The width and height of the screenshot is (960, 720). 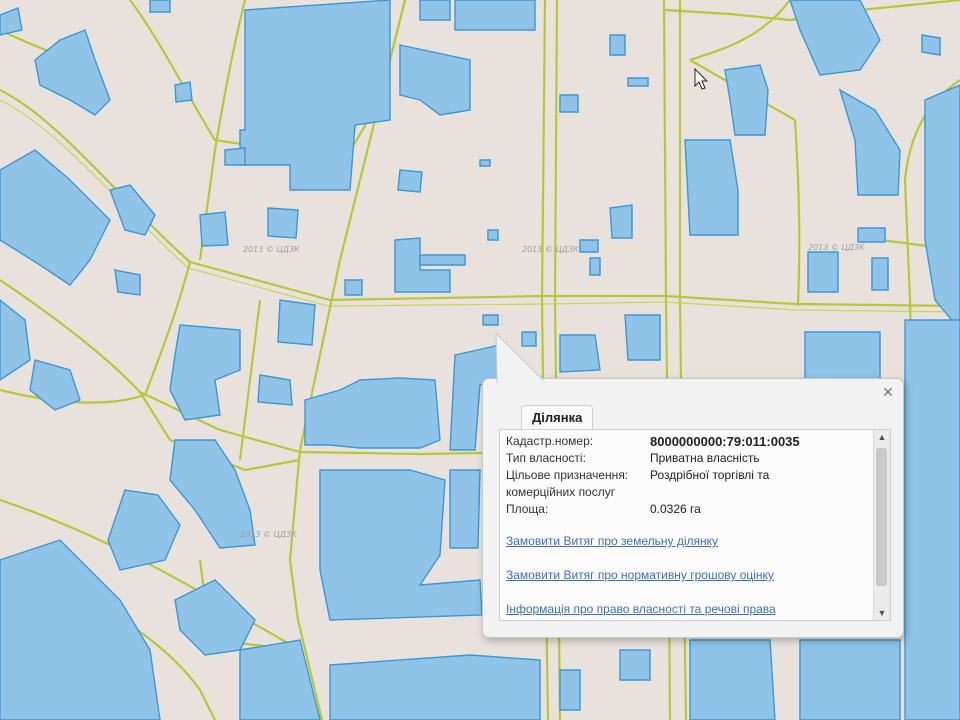 What do you see at coordinates (687, 493) in the screenshot?
I see `field-purpose-continued: комерційних послуг` at bounding box center [687, 493].